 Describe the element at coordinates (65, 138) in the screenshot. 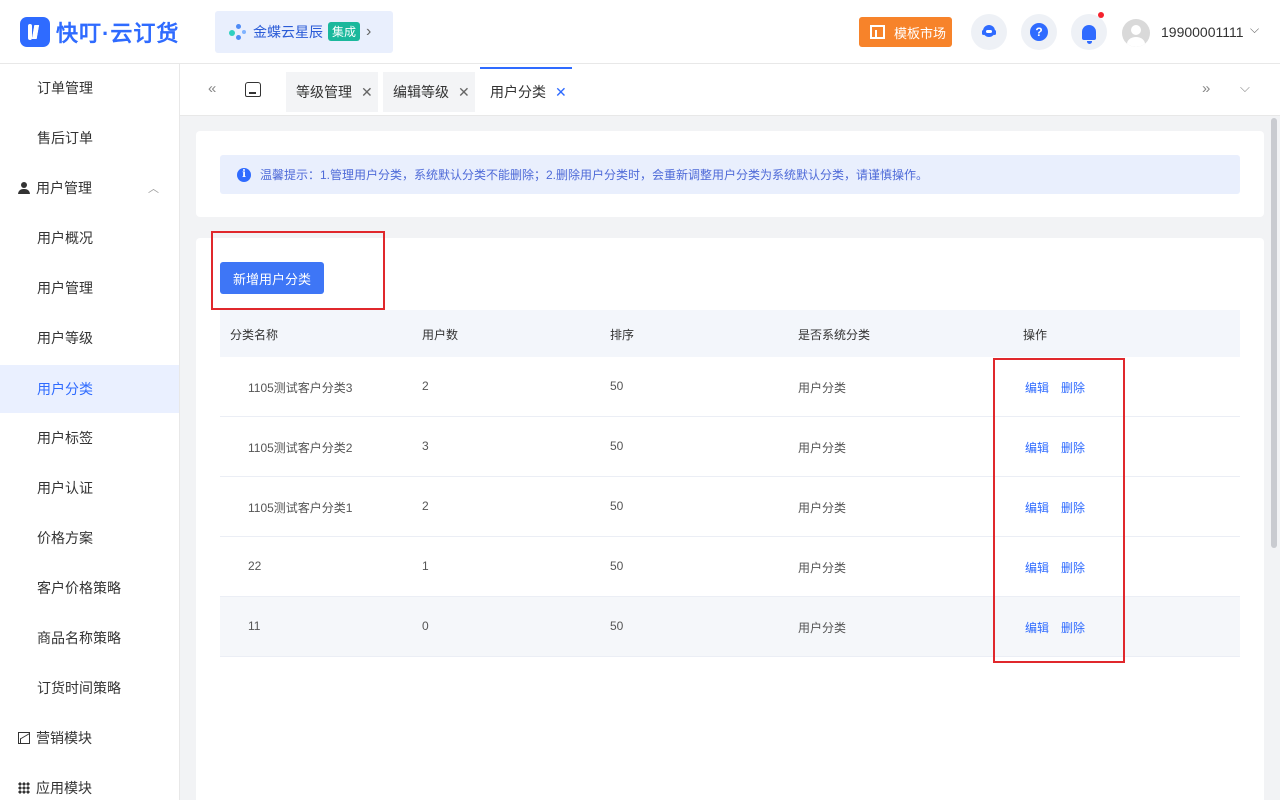

I see `sidebar-item-label: 售后订单` at that location.